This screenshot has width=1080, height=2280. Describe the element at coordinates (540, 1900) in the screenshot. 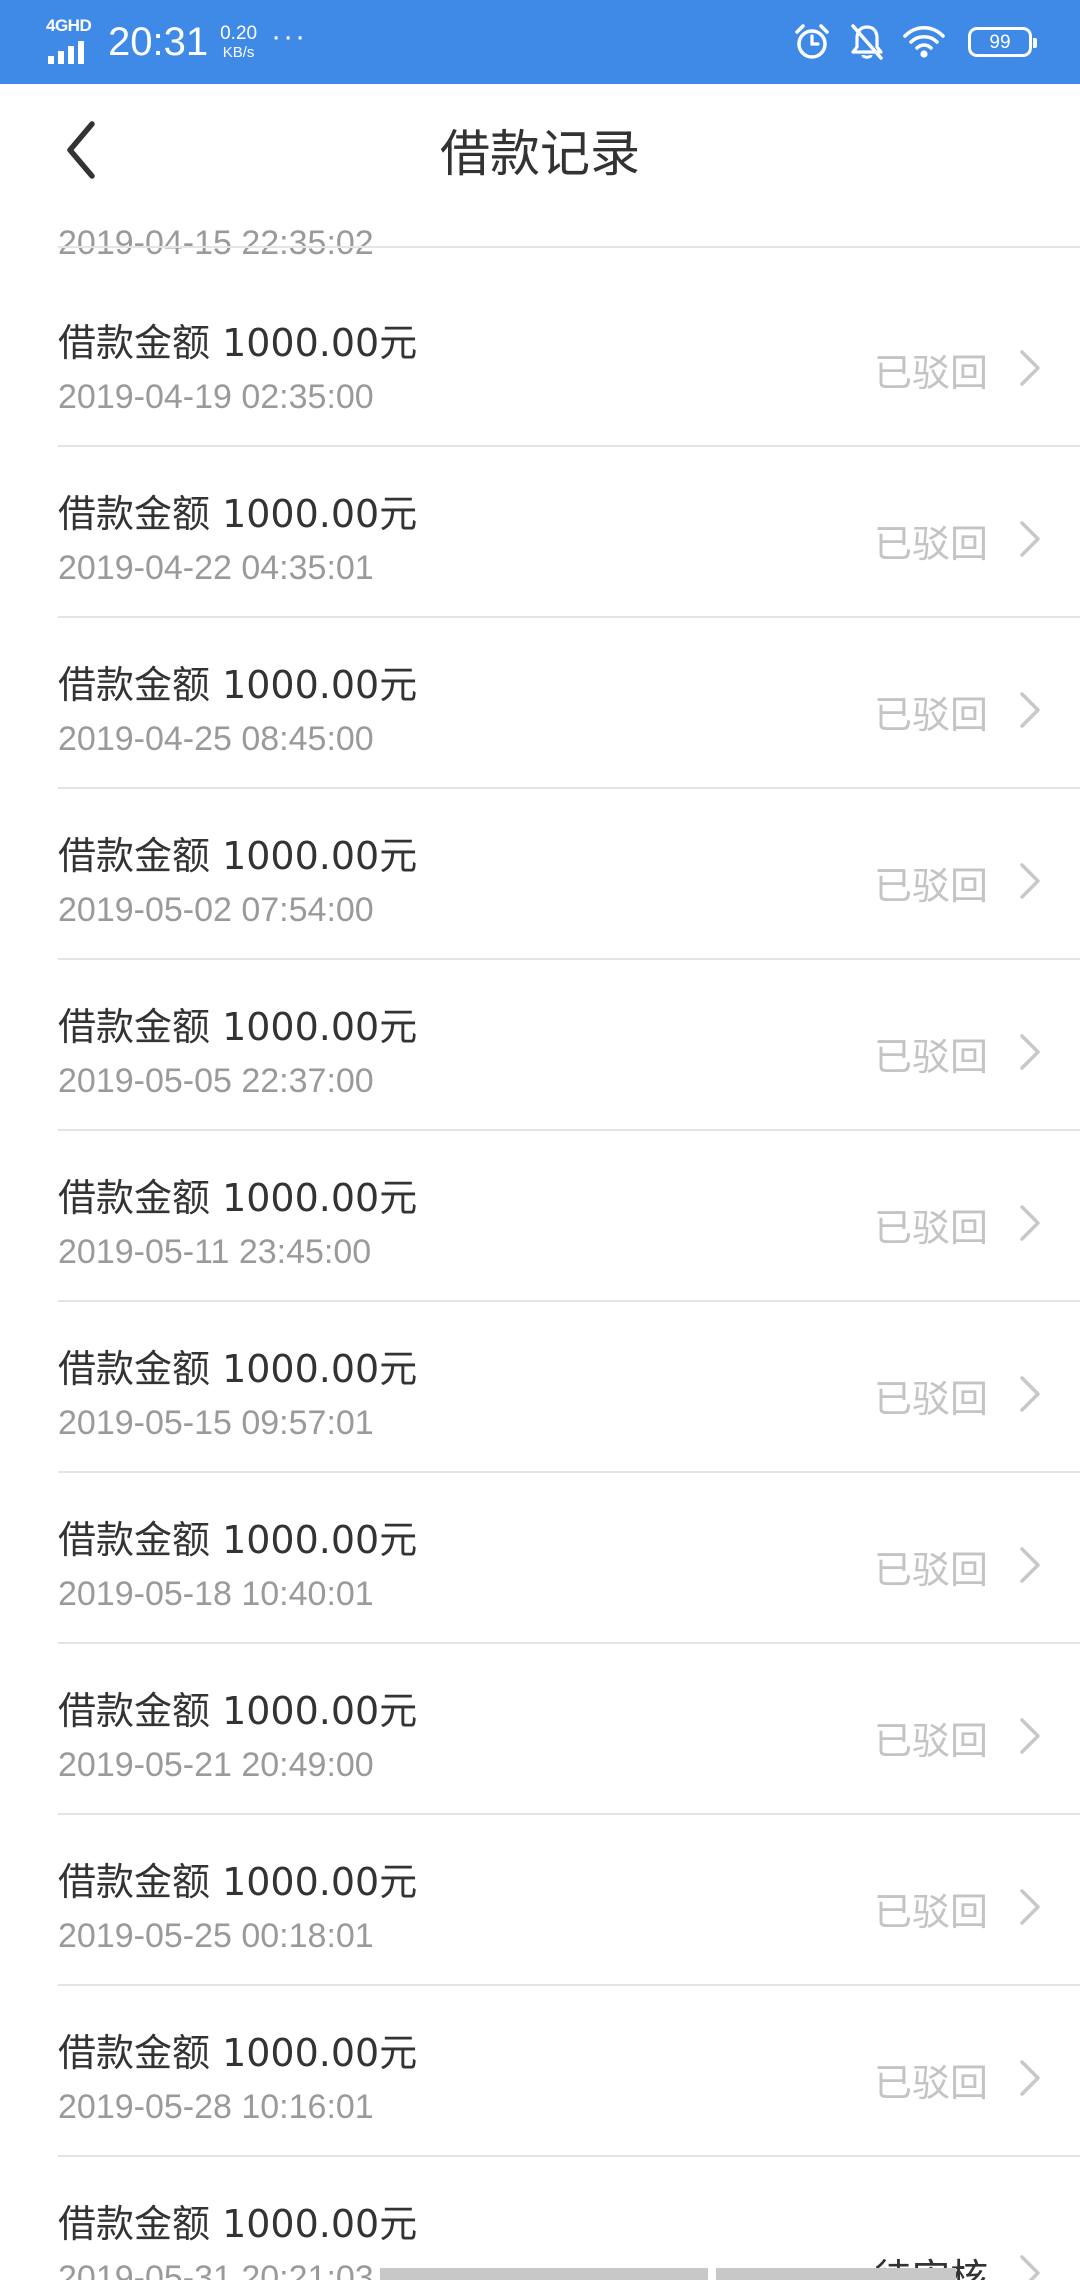

I see `list-item: 借款金额 1000.00元 2019-05-25 00:18:01 已驳回` at that location.